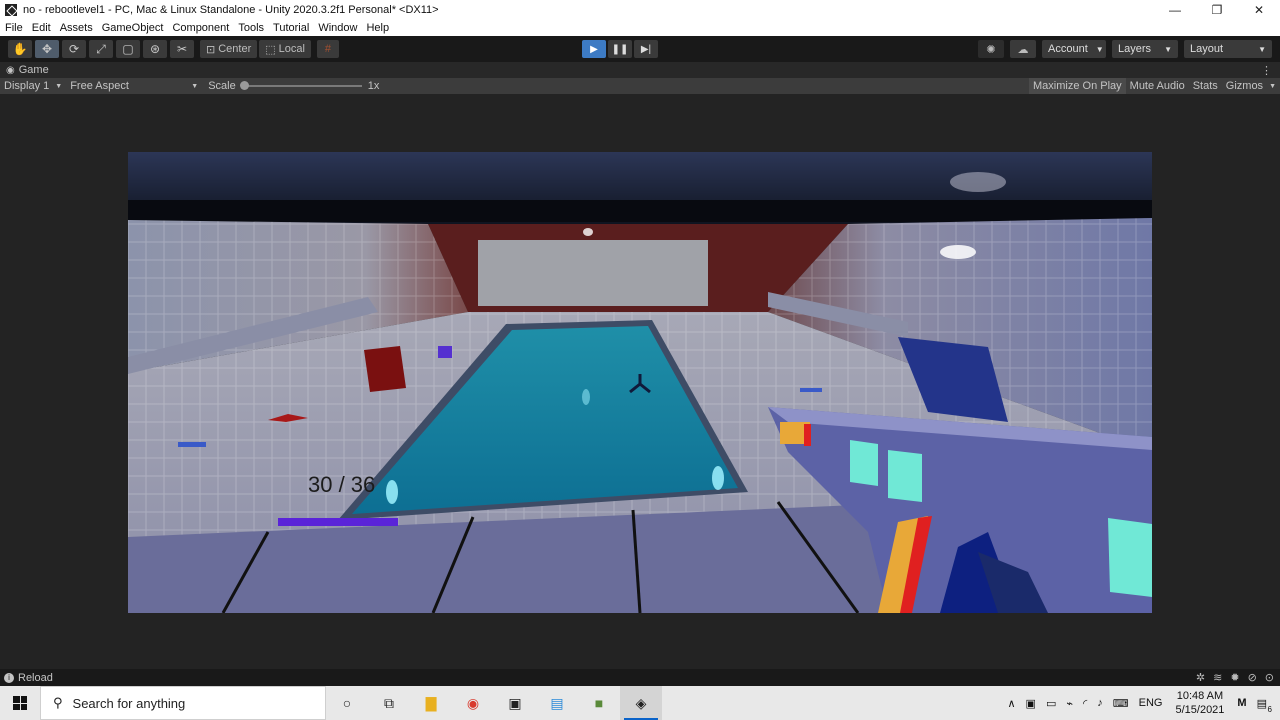 The width and height of the screenshot is (1280, 720). Describe the element at coordinates (211, 49) in the screenshot. I see `pivot-icon: ⊡` at that location.